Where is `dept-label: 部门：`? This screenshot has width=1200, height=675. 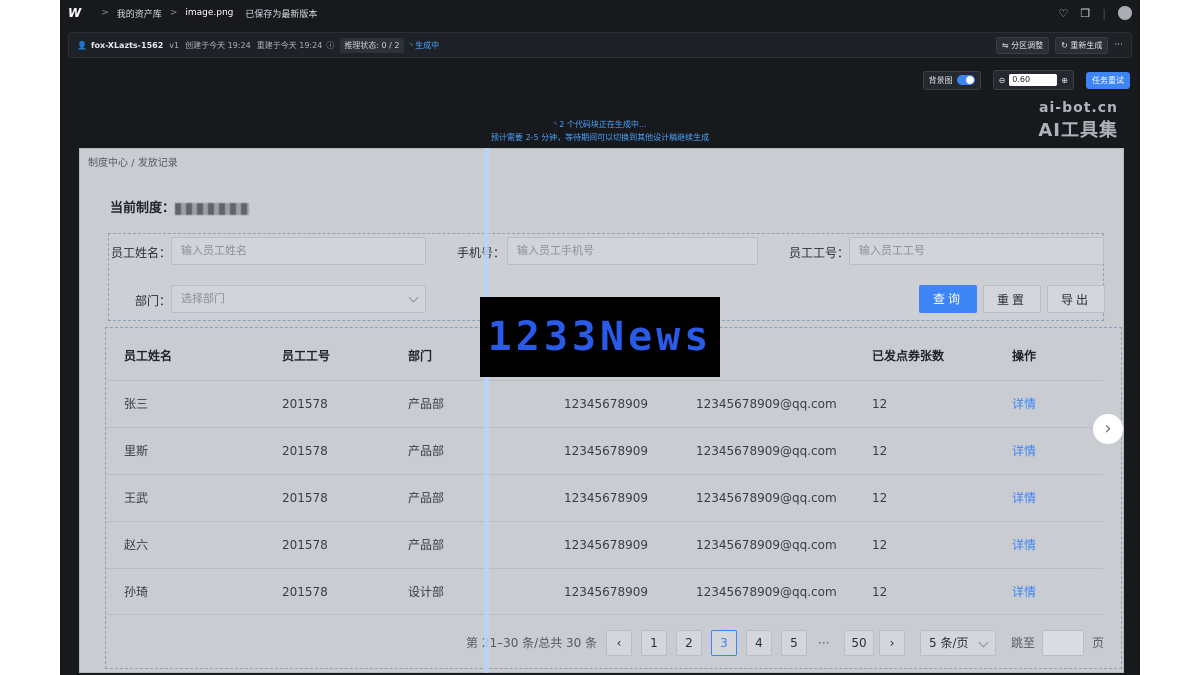
dept-label: 部门： is located at coordinates (153, 301).